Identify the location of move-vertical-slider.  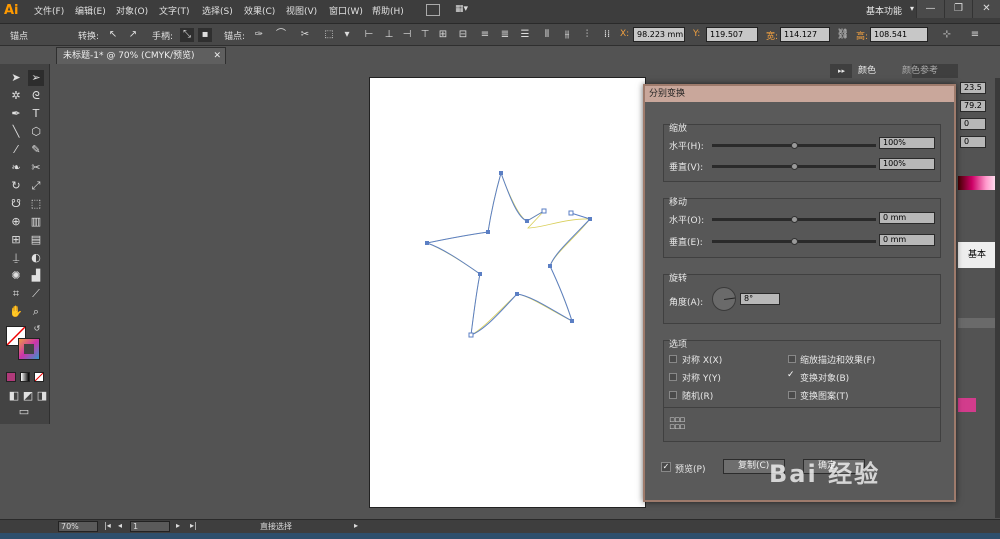
(794, 241).